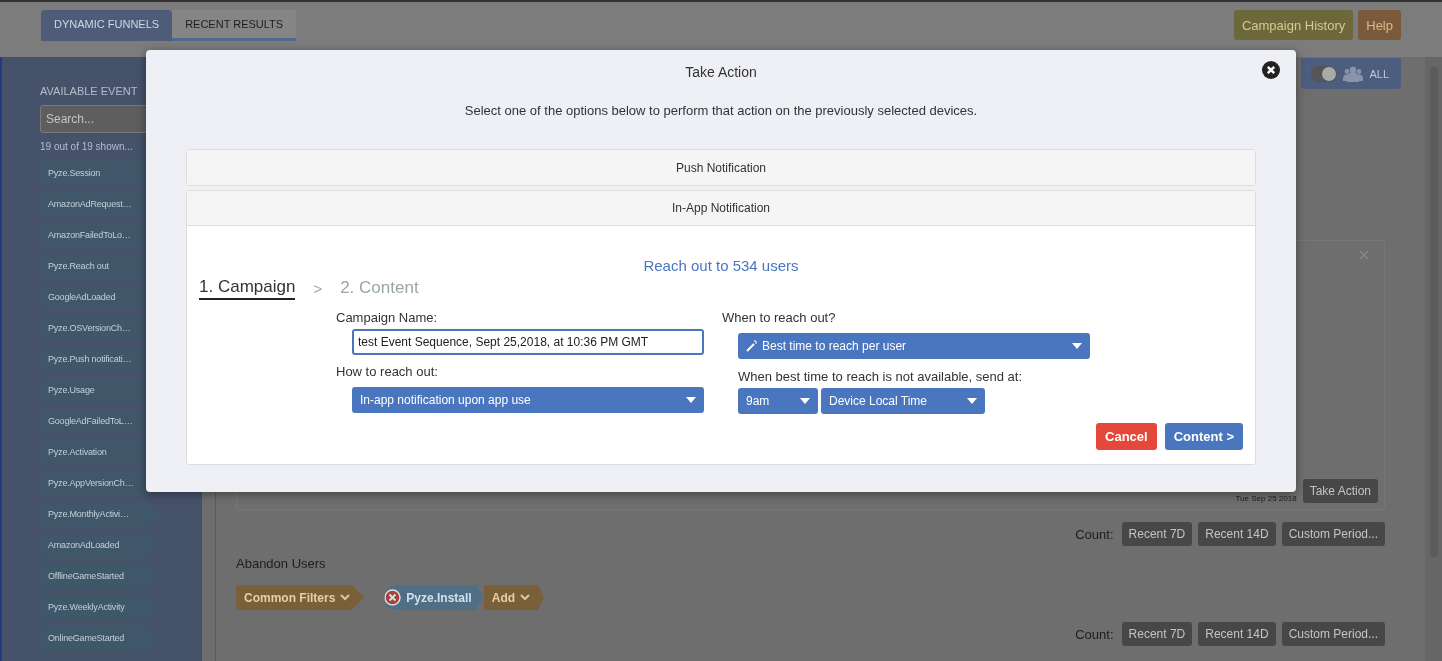  Describe the element at coordinates (880, 376) in the screenshot. I see `field-label: When best time to reach is not available, send at:` at that location.